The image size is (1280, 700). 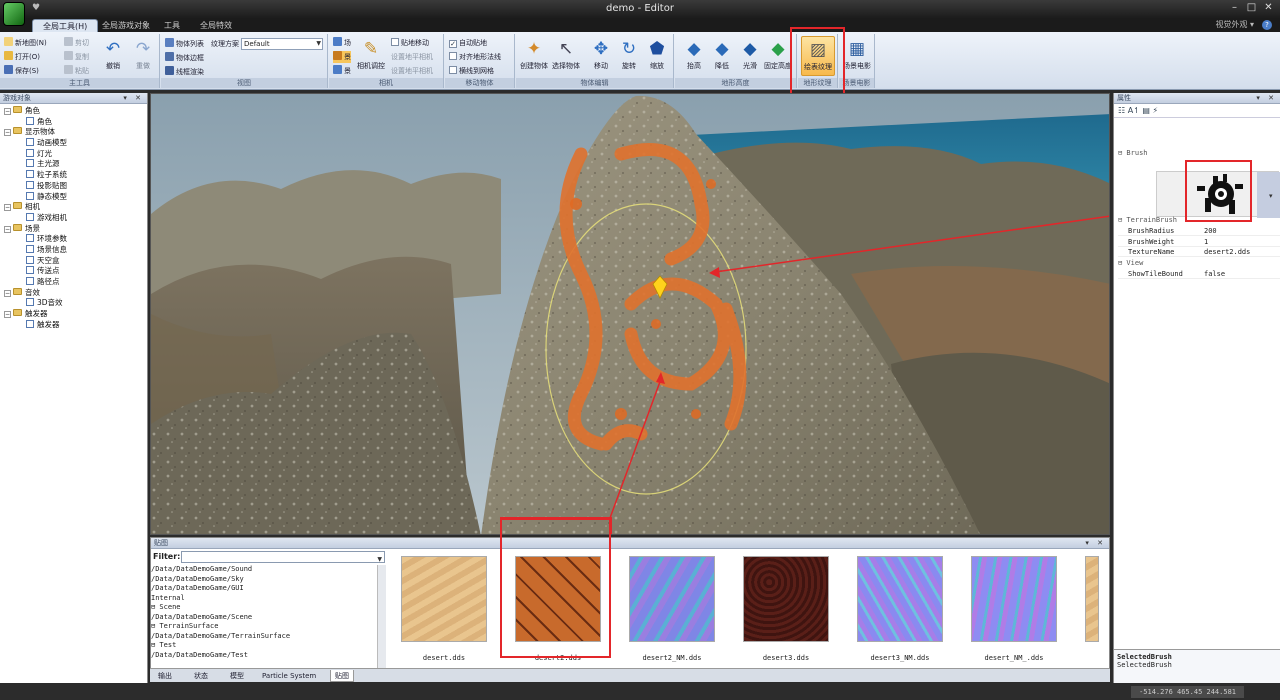 What do you see at coordinates (289, 676) in the screenshot?
I see `bottom-tab: Particle System` at bounding box center [289, 676].